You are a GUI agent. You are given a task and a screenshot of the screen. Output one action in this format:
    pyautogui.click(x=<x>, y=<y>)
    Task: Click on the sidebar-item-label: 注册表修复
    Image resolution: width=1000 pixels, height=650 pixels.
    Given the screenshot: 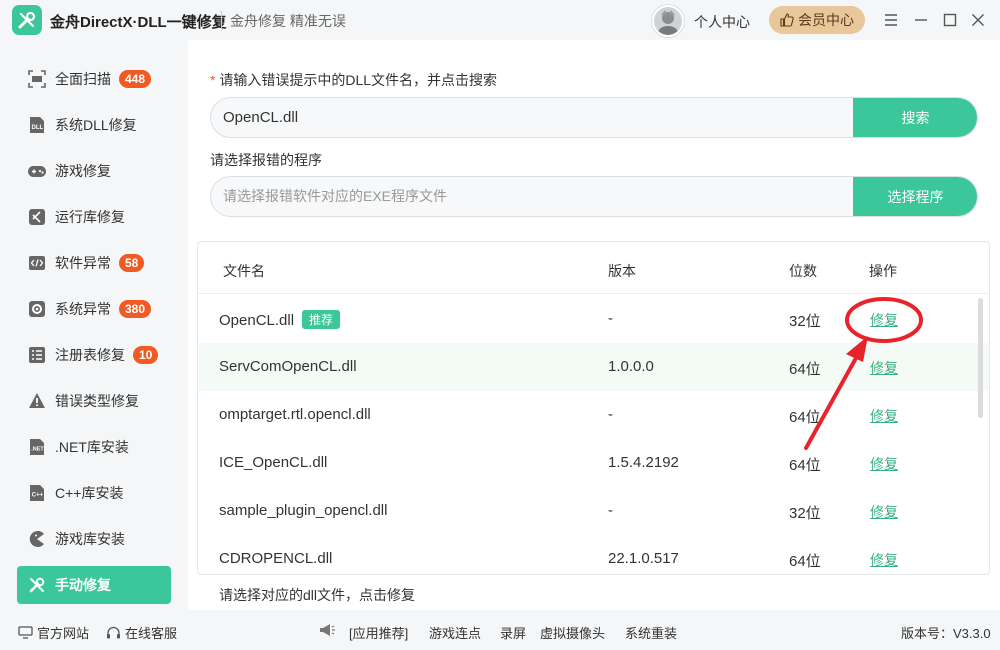 What is the action you would take?
    pyautogui.click(x=90, y=355)
    